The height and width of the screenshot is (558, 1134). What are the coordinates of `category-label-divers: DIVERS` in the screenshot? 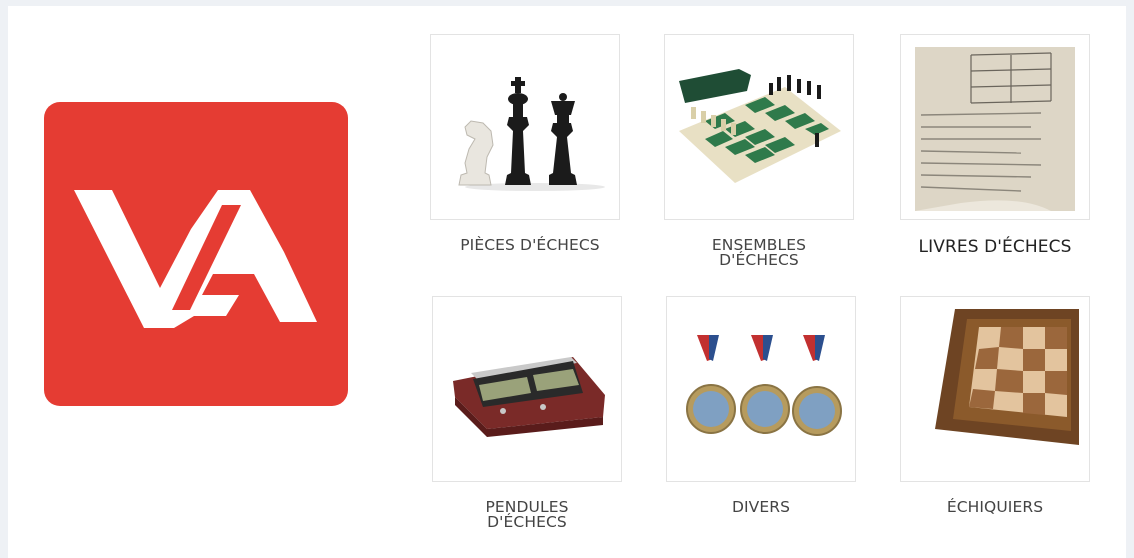 It's located at (761, 507).